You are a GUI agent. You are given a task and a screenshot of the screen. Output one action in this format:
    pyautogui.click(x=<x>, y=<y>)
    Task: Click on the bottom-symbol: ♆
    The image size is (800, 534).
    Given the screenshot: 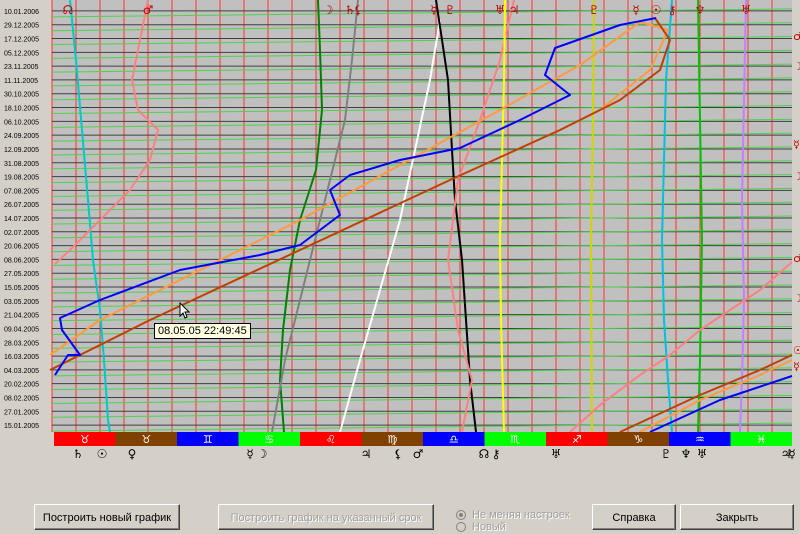 What is the action you would take?
    pyautogui.click(x=686, y=454)
    